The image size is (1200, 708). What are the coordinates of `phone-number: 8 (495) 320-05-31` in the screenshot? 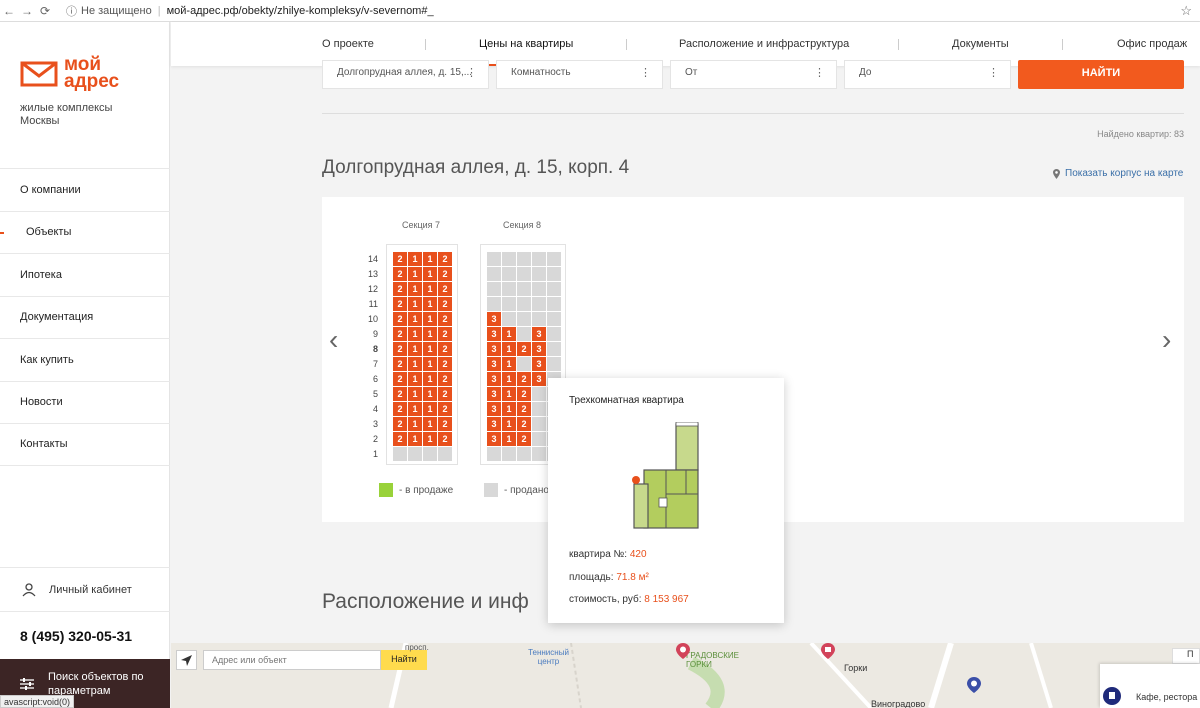 It's located at (85, 635).